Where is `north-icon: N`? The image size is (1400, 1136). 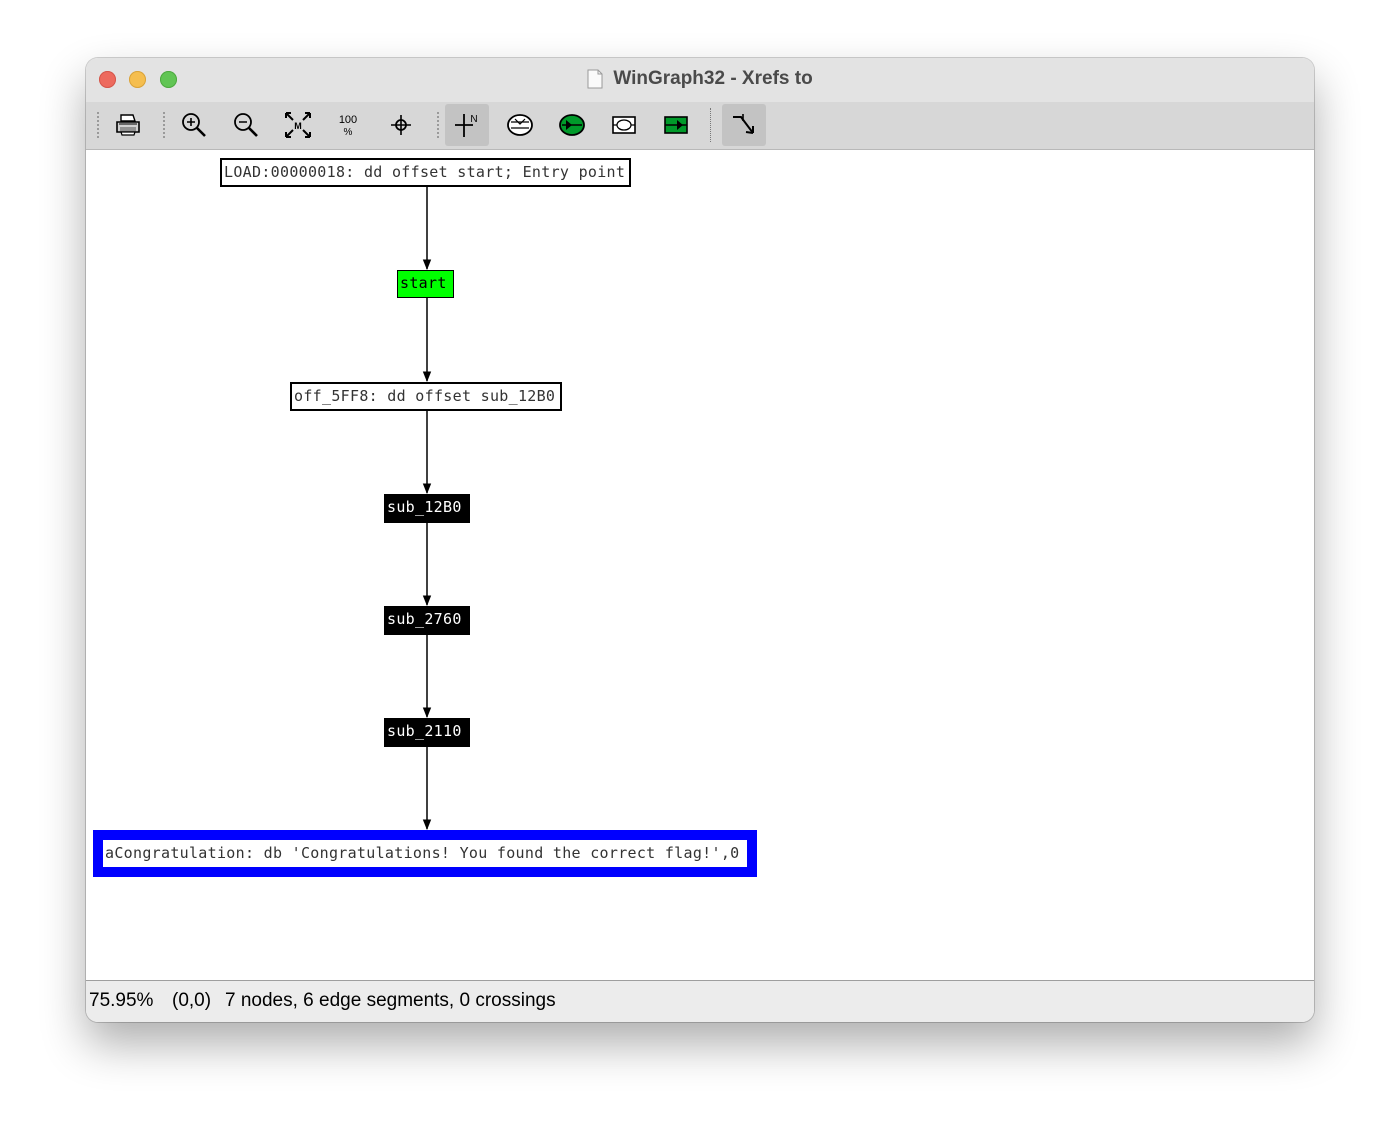
north-icon: N is located at coordinates (466, 125).